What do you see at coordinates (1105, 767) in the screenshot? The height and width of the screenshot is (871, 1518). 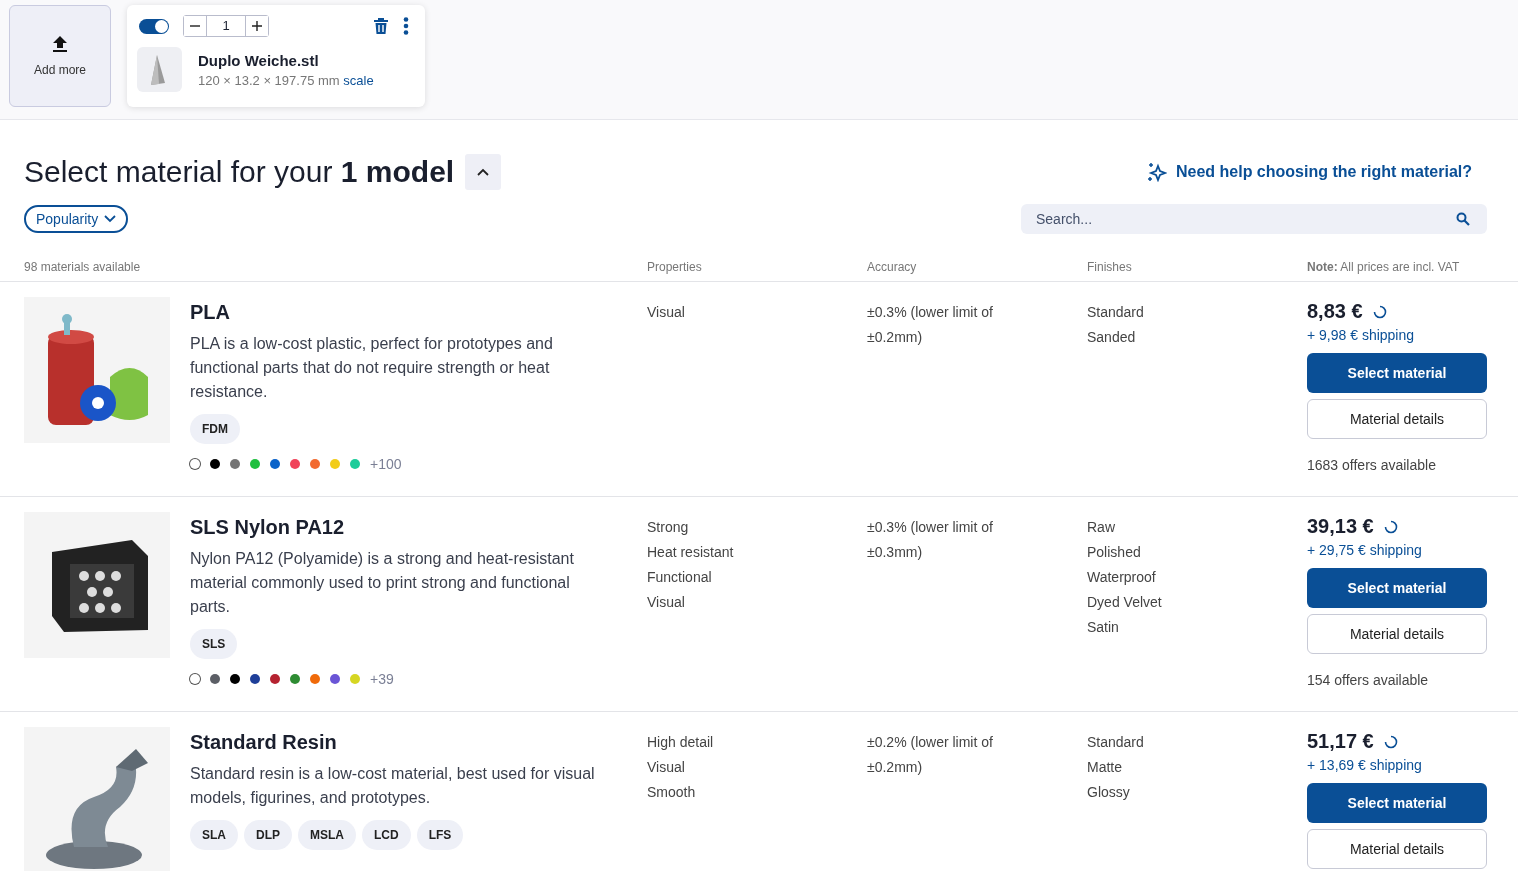 I see `finish: Matte` at bounding box center [1105, 767].